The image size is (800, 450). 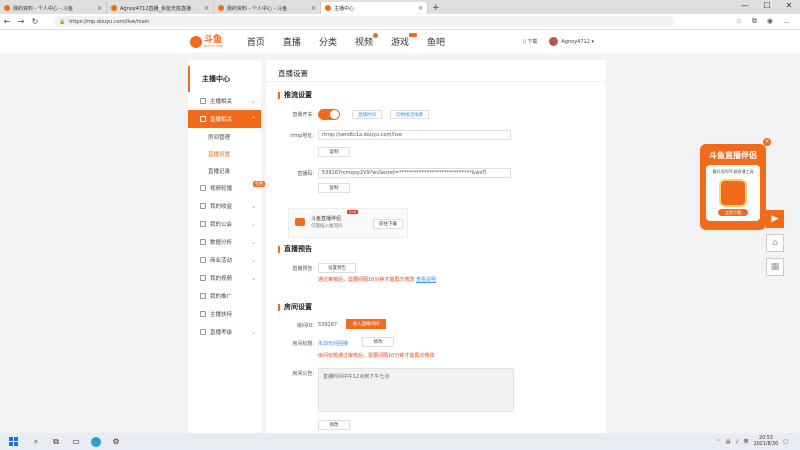 What do you see at coordinates (224, 314) in the screenshot?
I see `sidebar-item-support: 主播扶持` at bounding box center [224, 314].